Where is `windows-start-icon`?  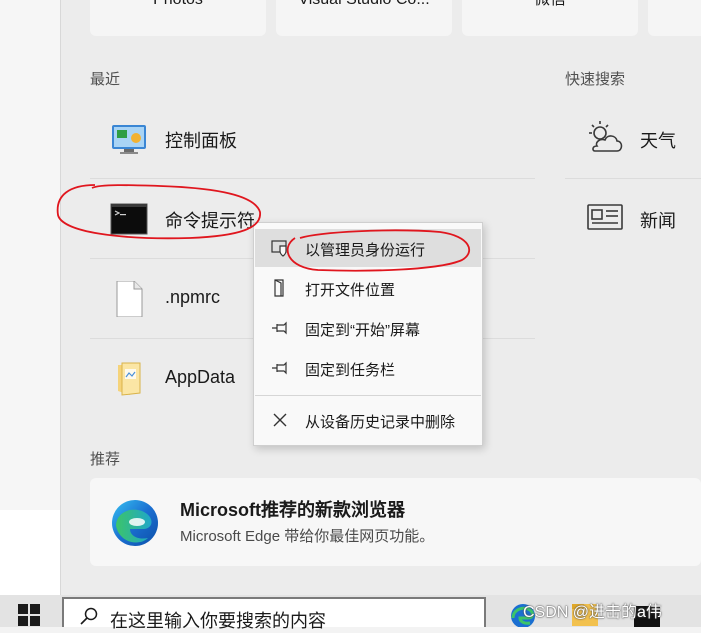
windows-start-icon is located at coordinates (29, 615).